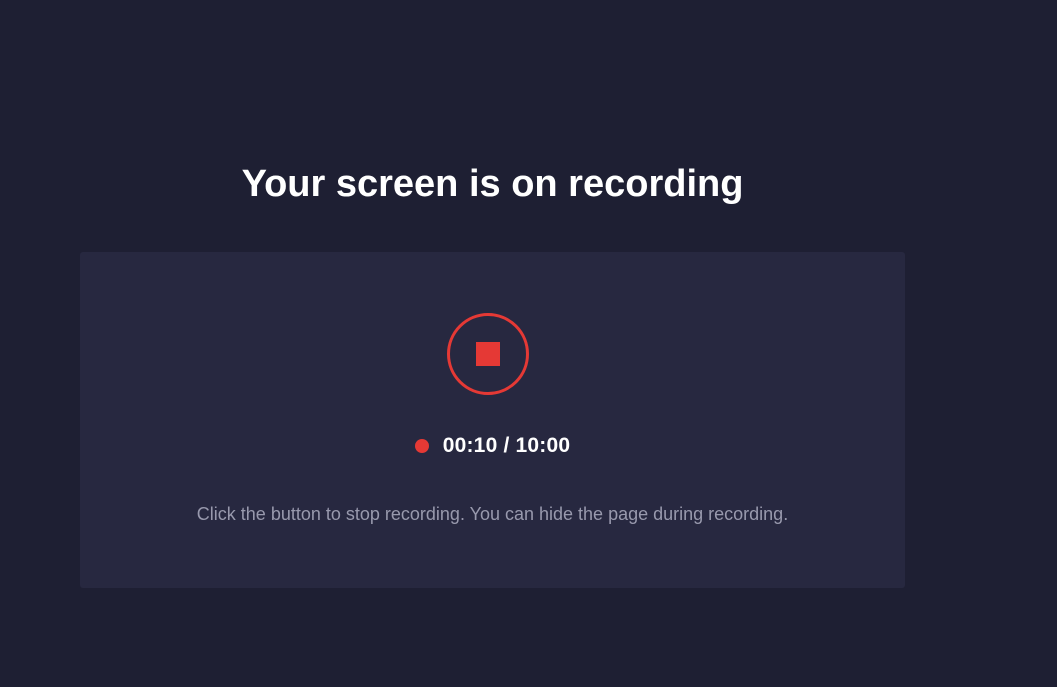 Image resolution: width=1057 pixels, height=687 pixels. I want to click on recording-timer: 00:10 / 10:00, so click(492, 446).